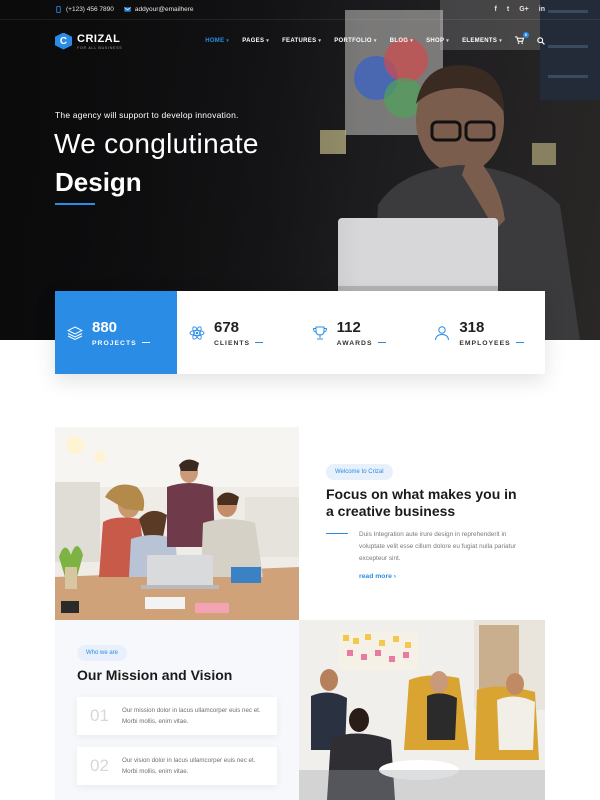 The image size is (600, 800). I want to click on read-more-label: read more, so click(375, 576).